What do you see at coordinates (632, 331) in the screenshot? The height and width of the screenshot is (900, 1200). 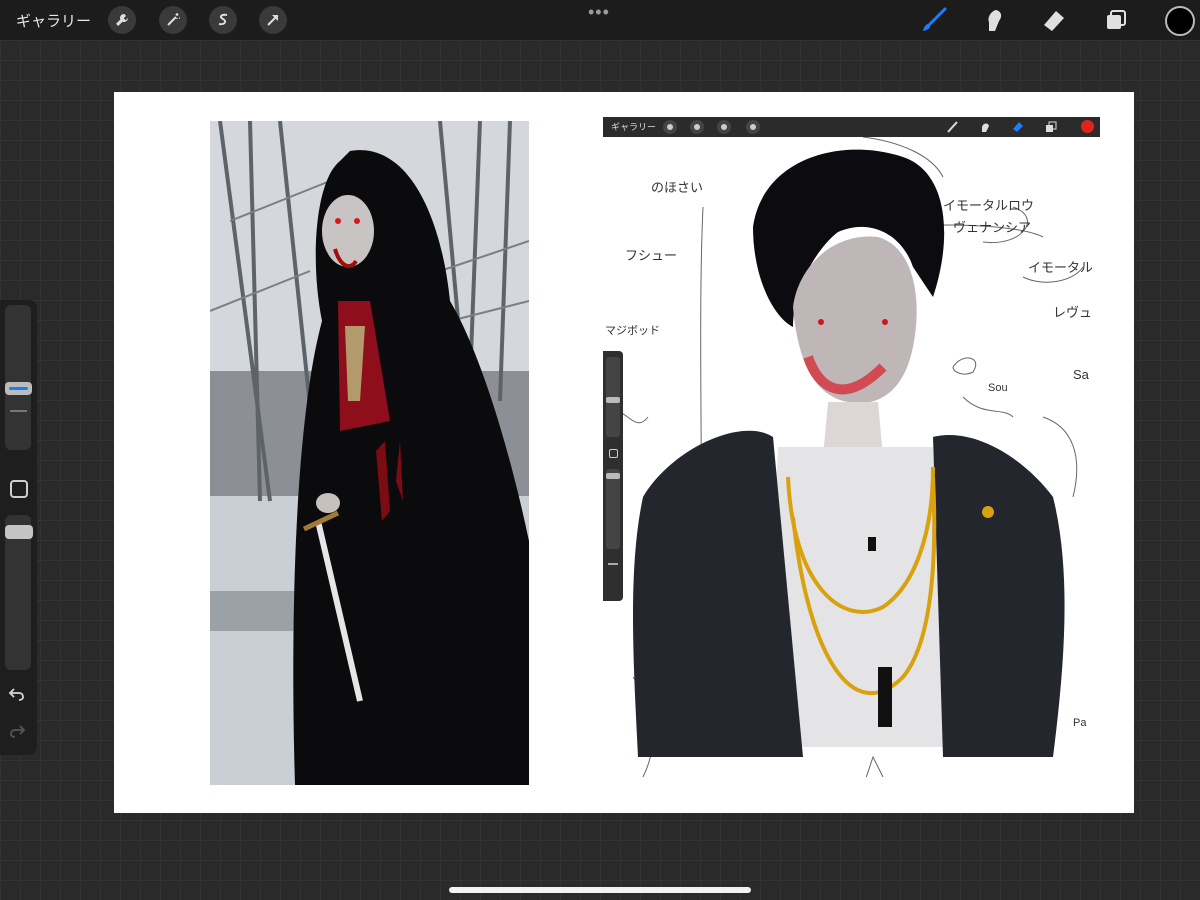 I see `sketch-note: マジボッド` at bounding box center [632, 331].